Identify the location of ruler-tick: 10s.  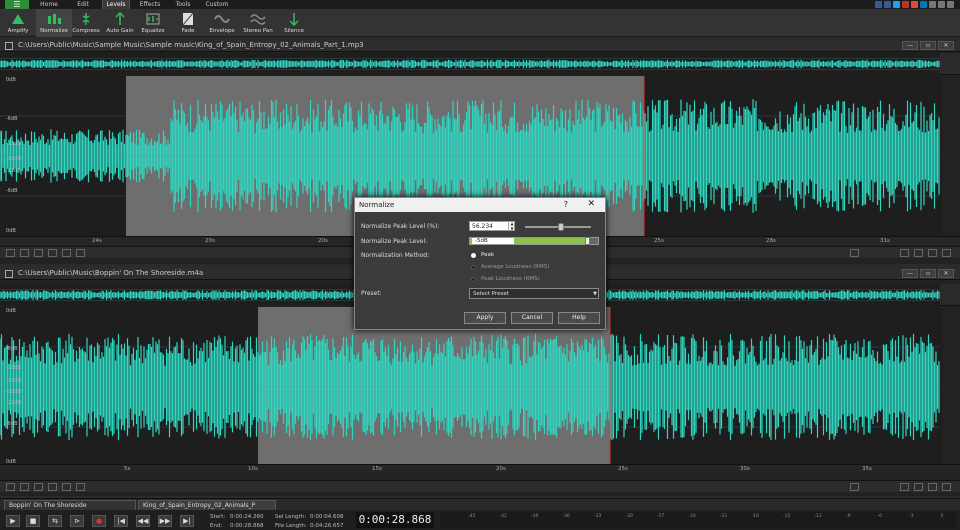
(253, 469).